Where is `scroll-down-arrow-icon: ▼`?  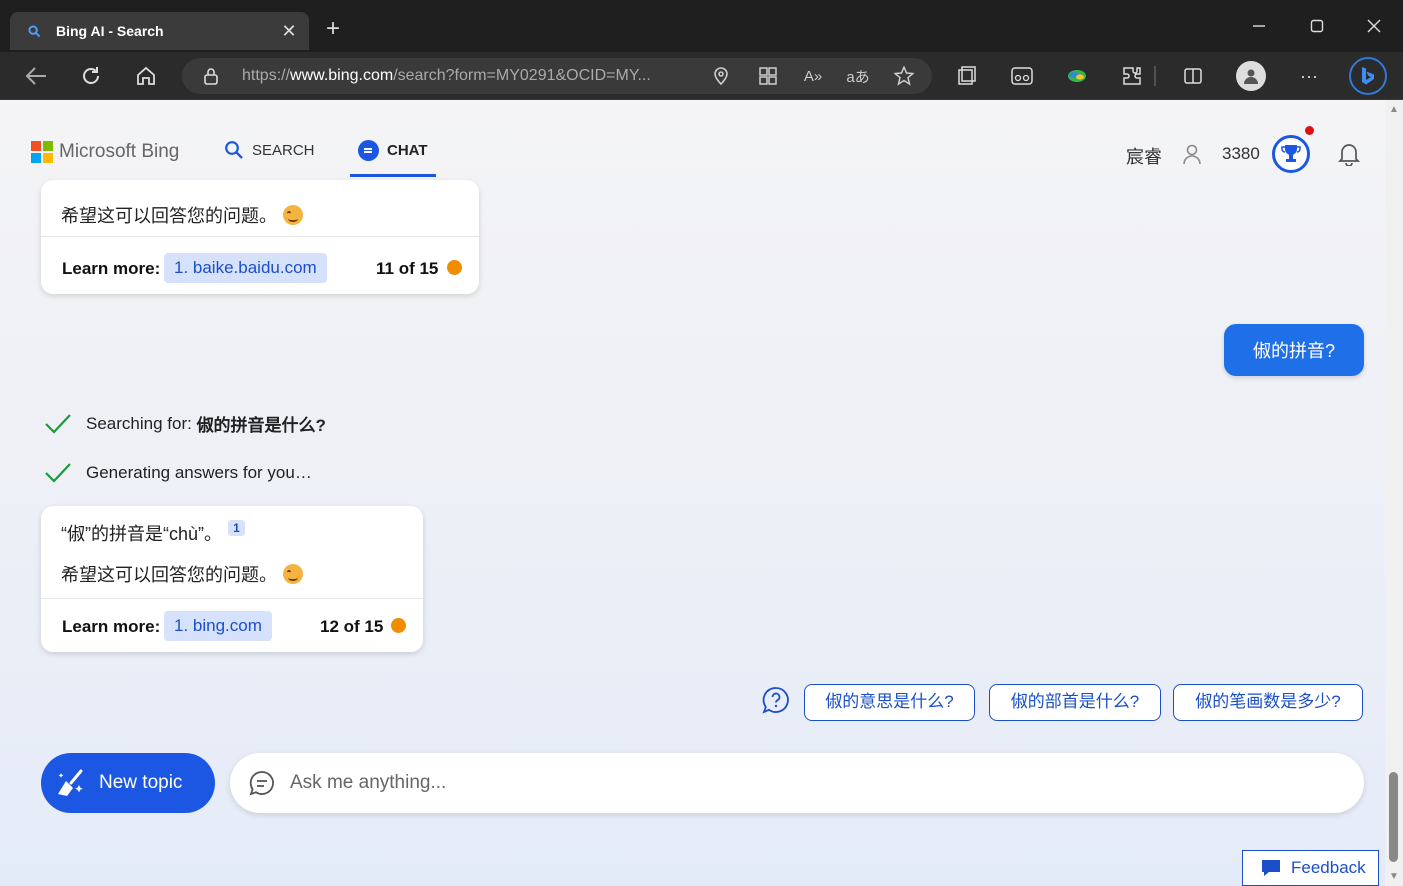 scroll-down-arrow-icon: ▼ is located at coordinates (1394, 876).